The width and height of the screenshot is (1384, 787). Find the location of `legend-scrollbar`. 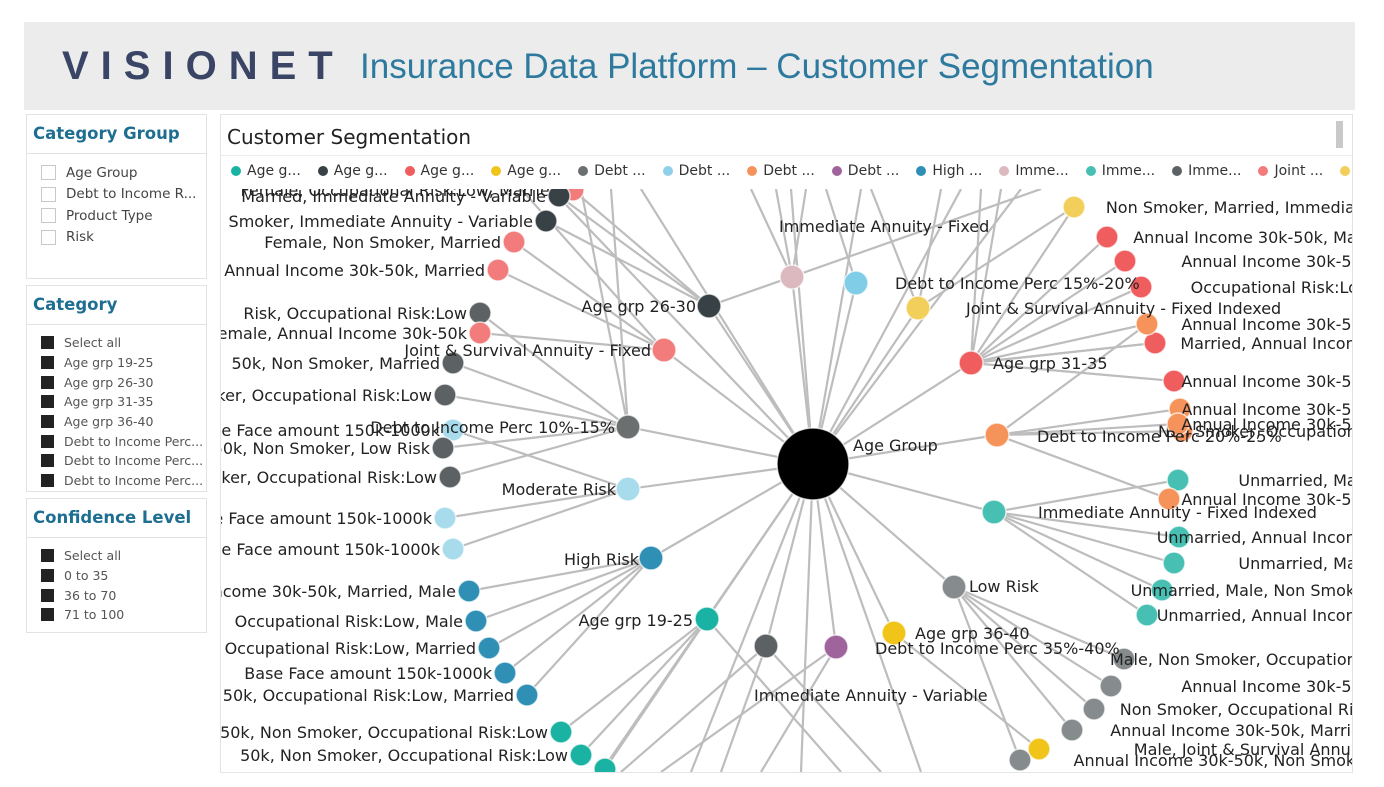

legend-scrollbar is located at coordinates (1339, 134).